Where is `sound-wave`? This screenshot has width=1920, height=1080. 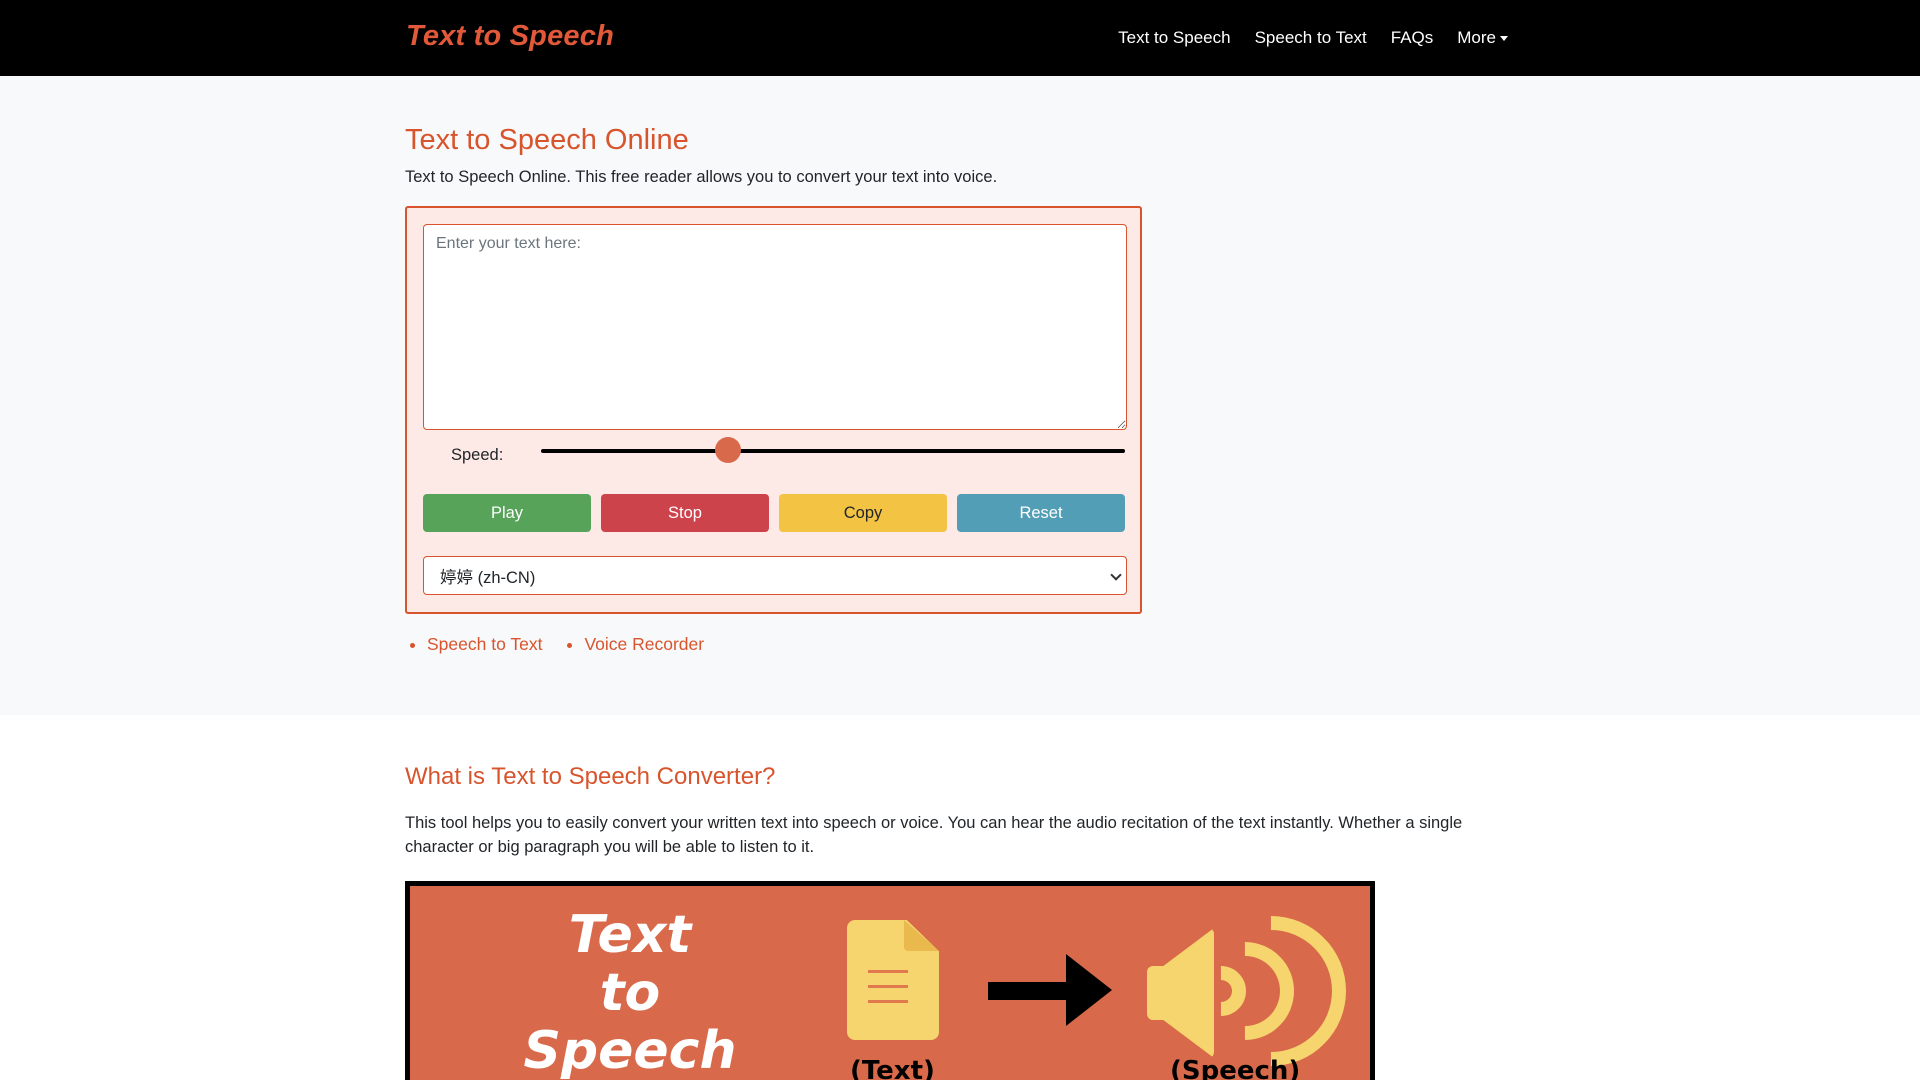
sound-wave is located at coordinates (1267, 983).